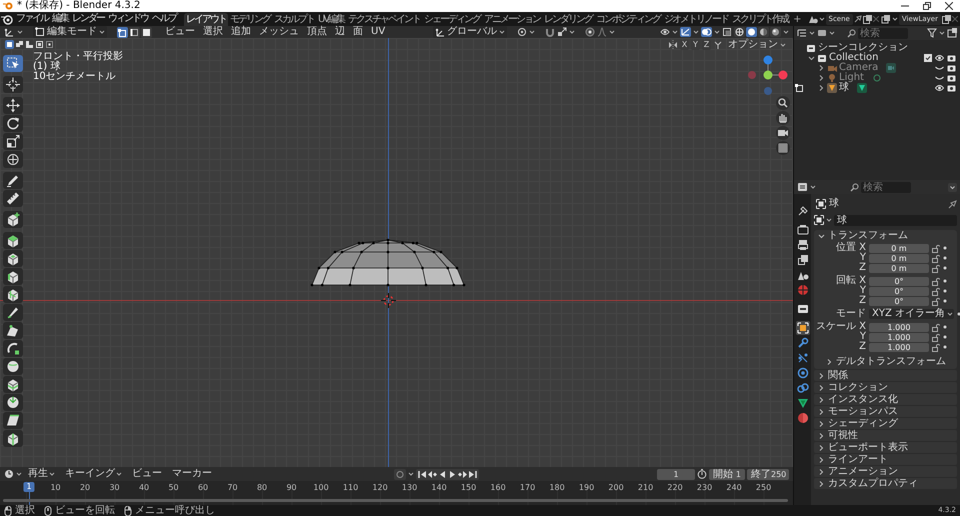 The width and height of the screenshot is (960, 516). Describe the element at coordinates (442, 474) in the screenshot. I see `play-reverse-icon` at that location.